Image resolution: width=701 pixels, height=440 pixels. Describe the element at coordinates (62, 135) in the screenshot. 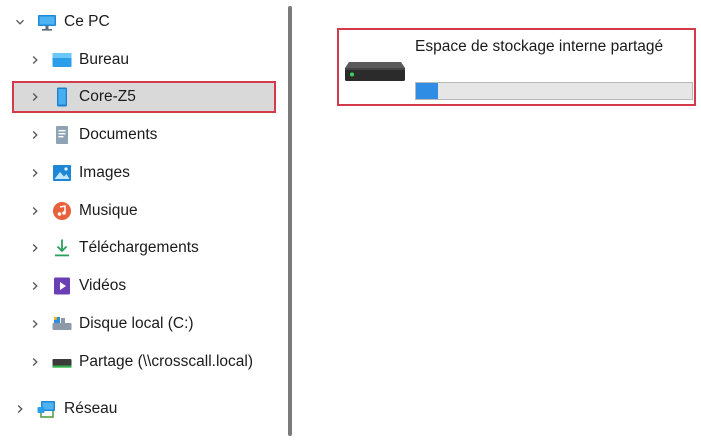

I see `document-icon` at that location.